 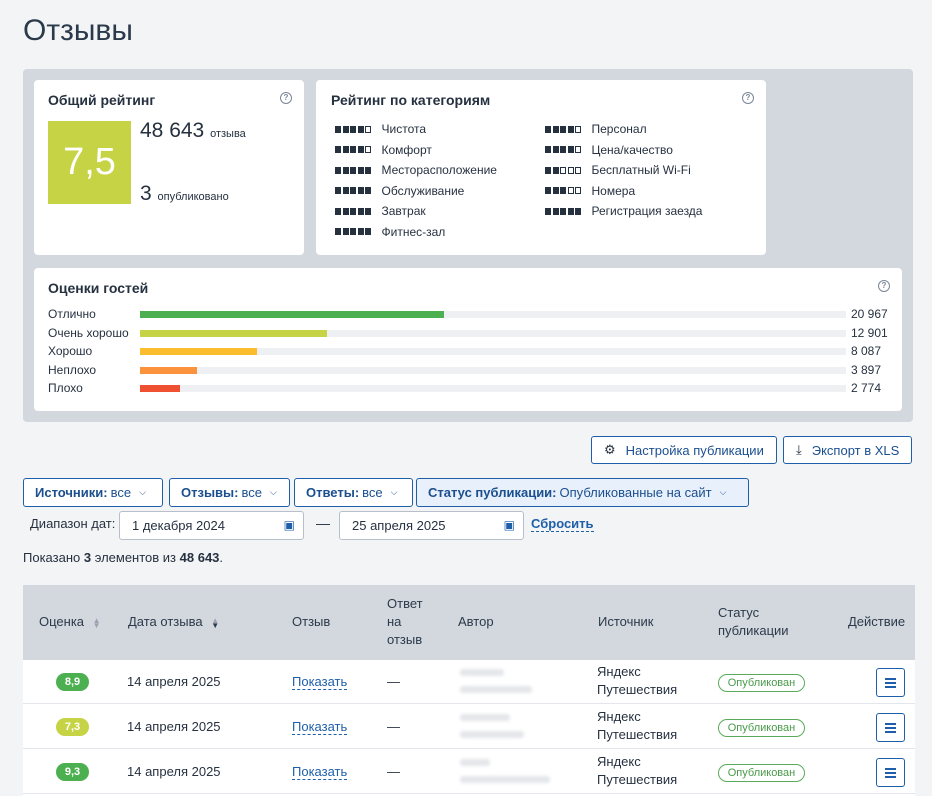 I want to click on source-line2: Путешествия, so click(x=637, y=779).